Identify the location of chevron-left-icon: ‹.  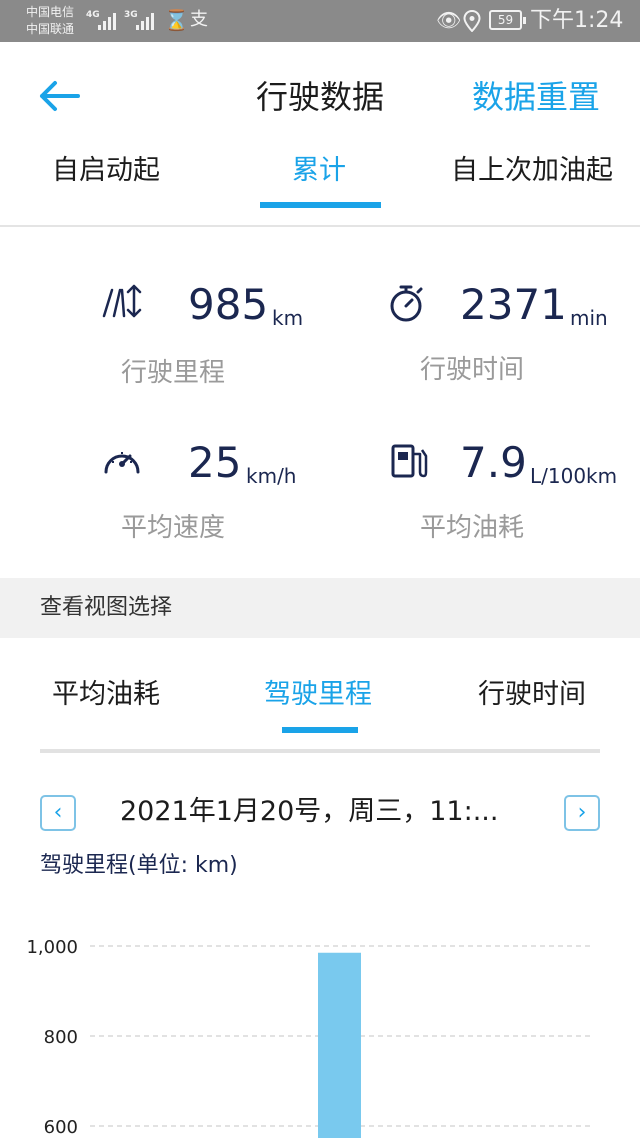
(58, 812).